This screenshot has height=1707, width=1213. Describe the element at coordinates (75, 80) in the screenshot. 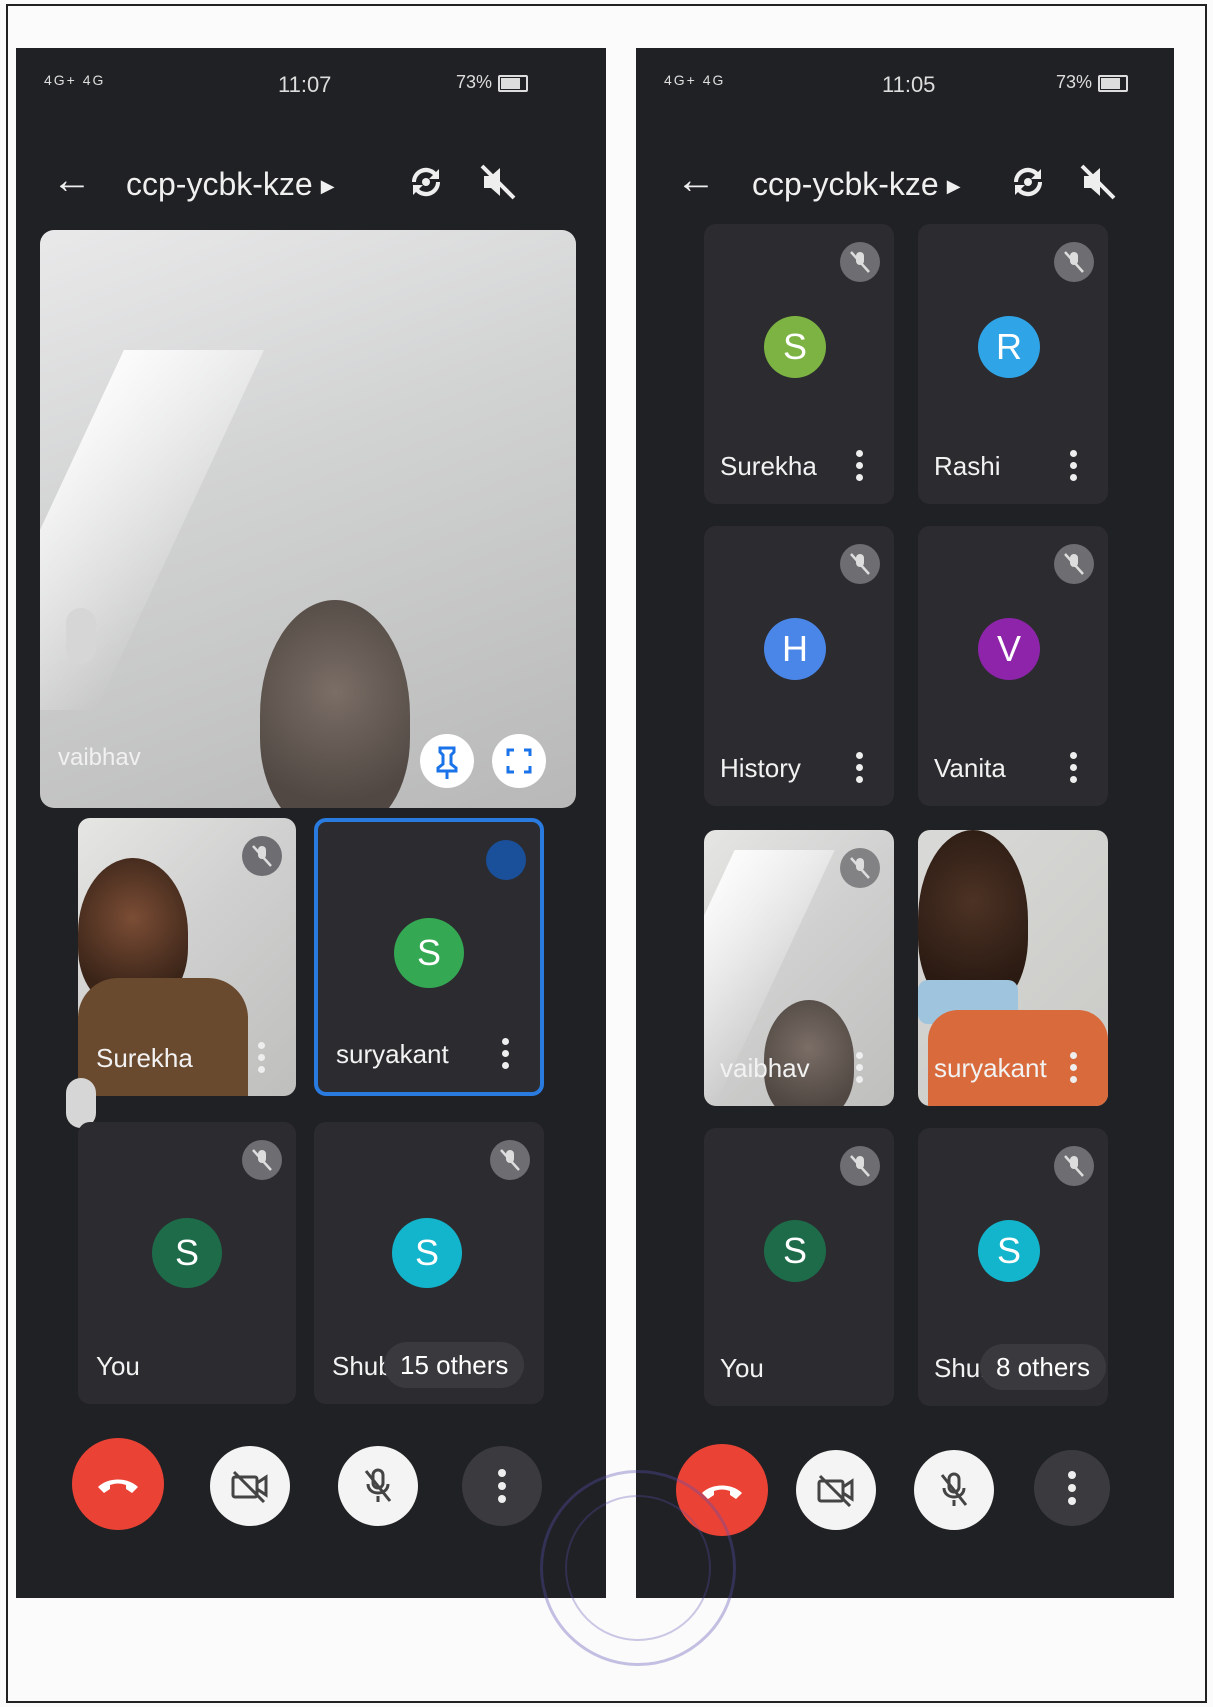

I see `network-indicator: 4G+ 4G` at that location.